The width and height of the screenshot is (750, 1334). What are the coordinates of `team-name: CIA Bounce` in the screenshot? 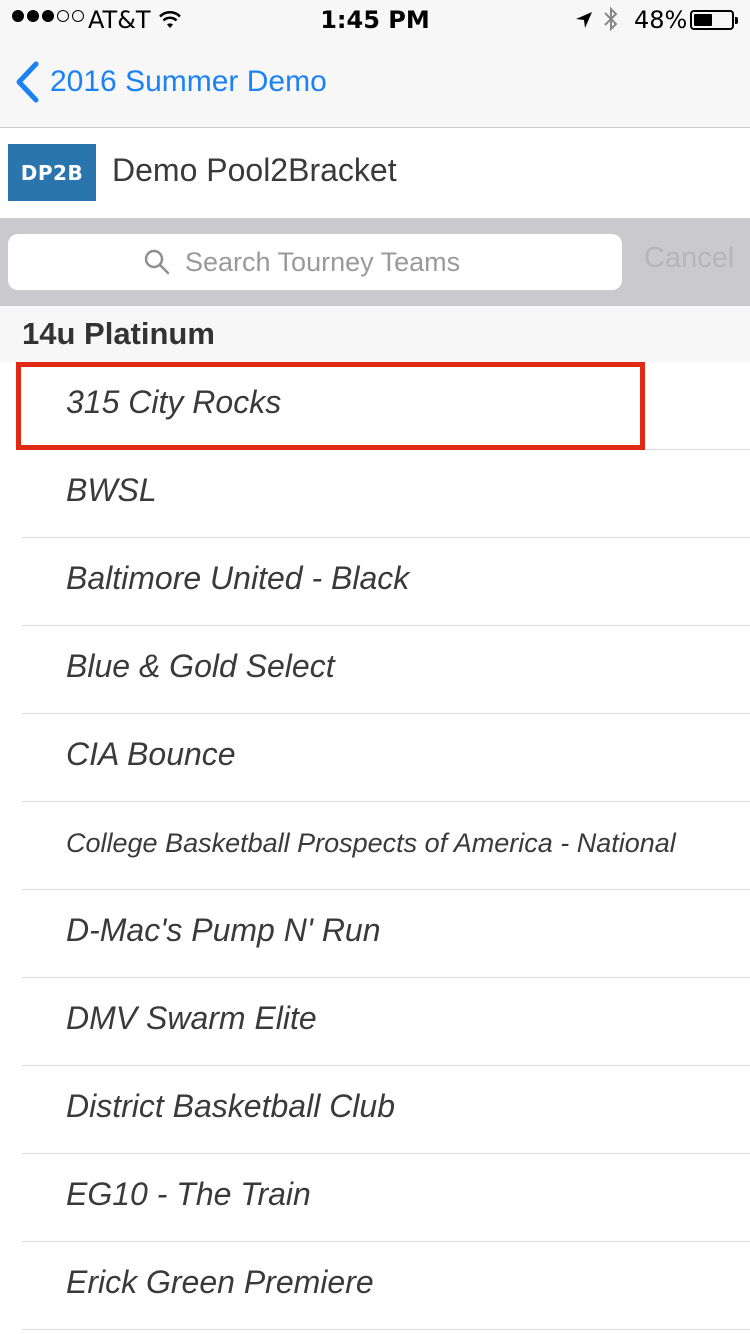 It's located at (151, 754).